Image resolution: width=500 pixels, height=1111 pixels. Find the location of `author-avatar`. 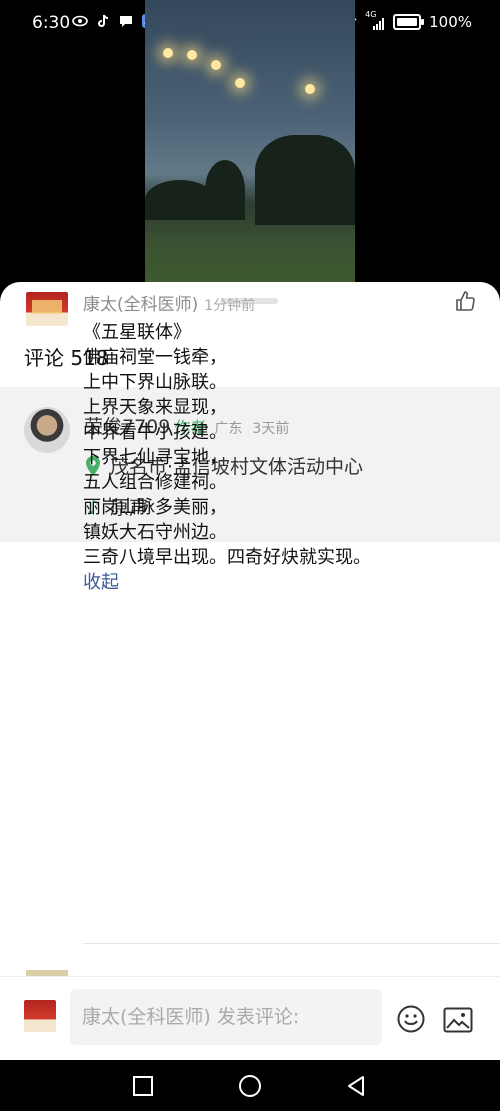

author-avatar is located at coordinates (47, 430).